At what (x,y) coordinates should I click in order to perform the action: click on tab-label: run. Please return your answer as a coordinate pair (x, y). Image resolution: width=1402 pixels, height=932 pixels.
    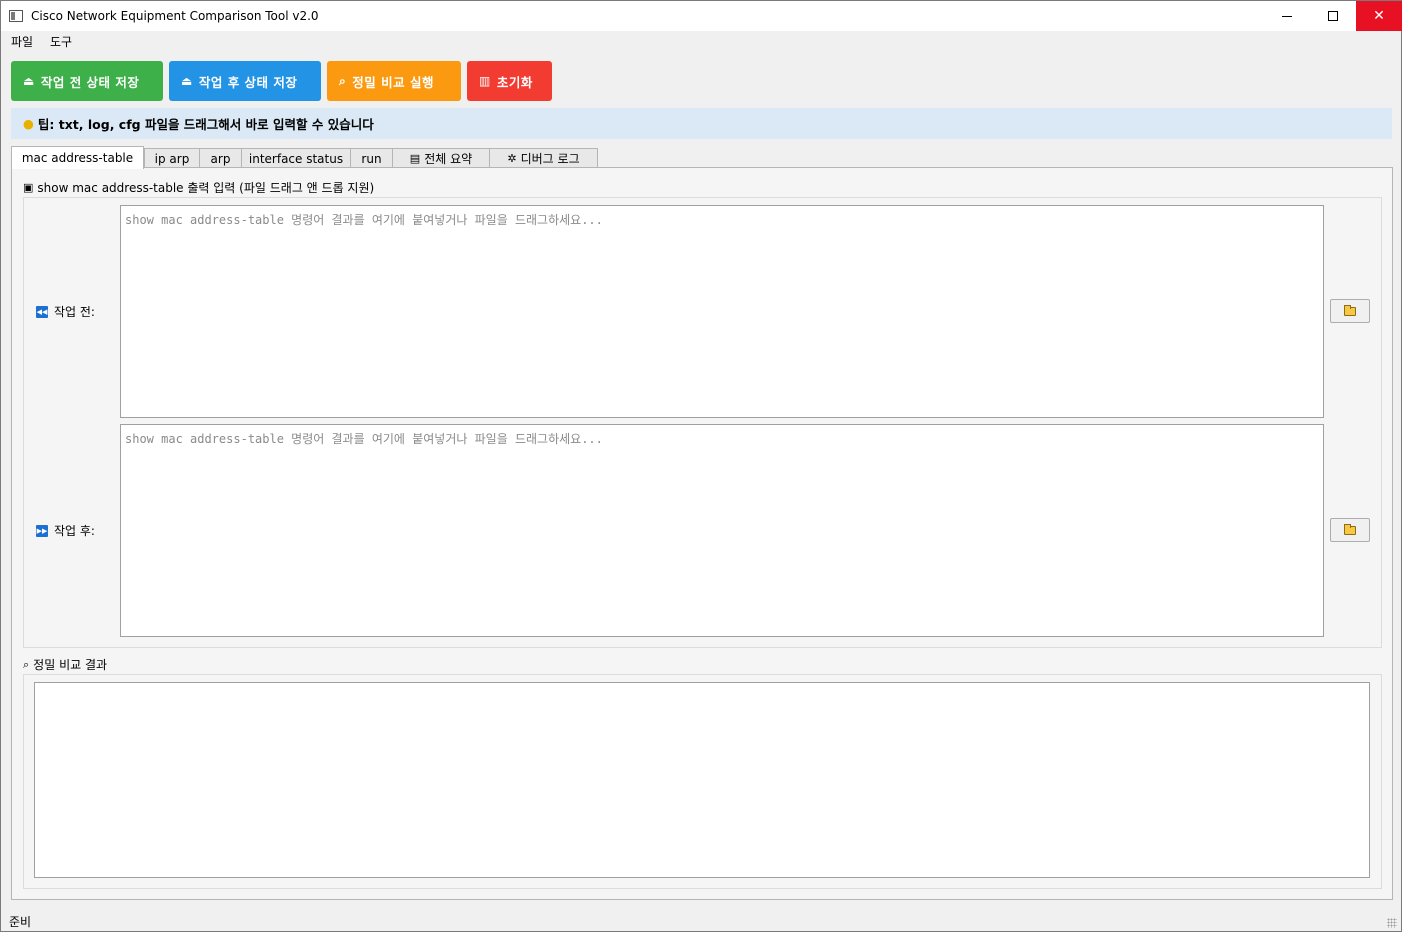
    Looking at the image, I should click on (371, 158).